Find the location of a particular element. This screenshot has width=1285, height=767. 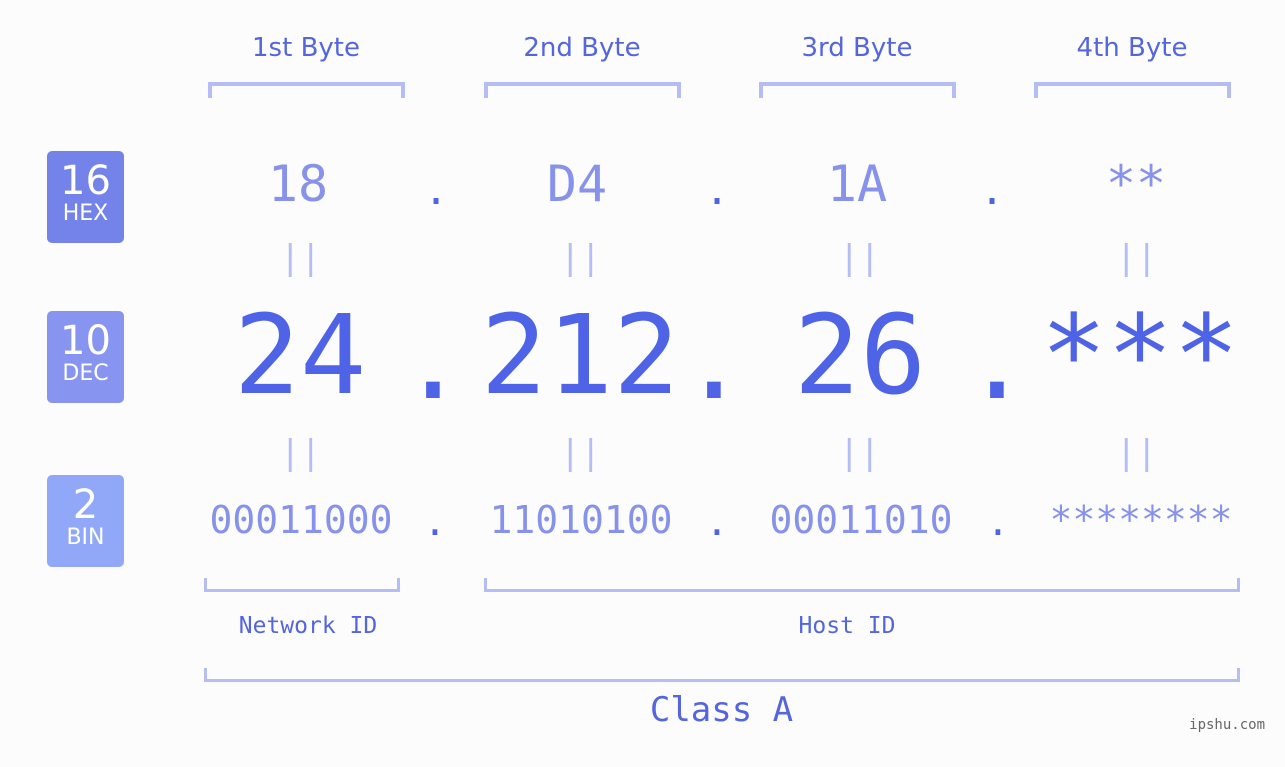

equals-dec-bin-1: || is located at coordinates (300, 453).